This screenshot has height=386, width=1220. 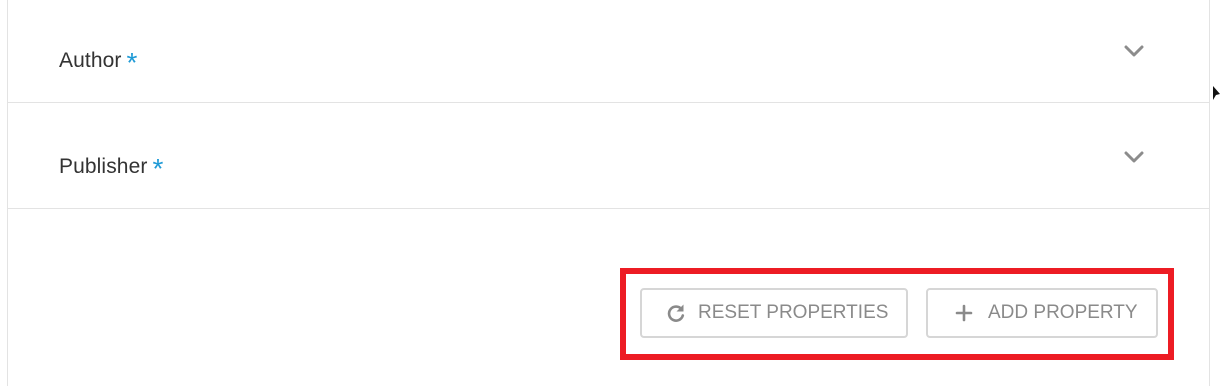 I want to click on add-property-label: ADD PROPERTY, so click(x=1063, y=312).